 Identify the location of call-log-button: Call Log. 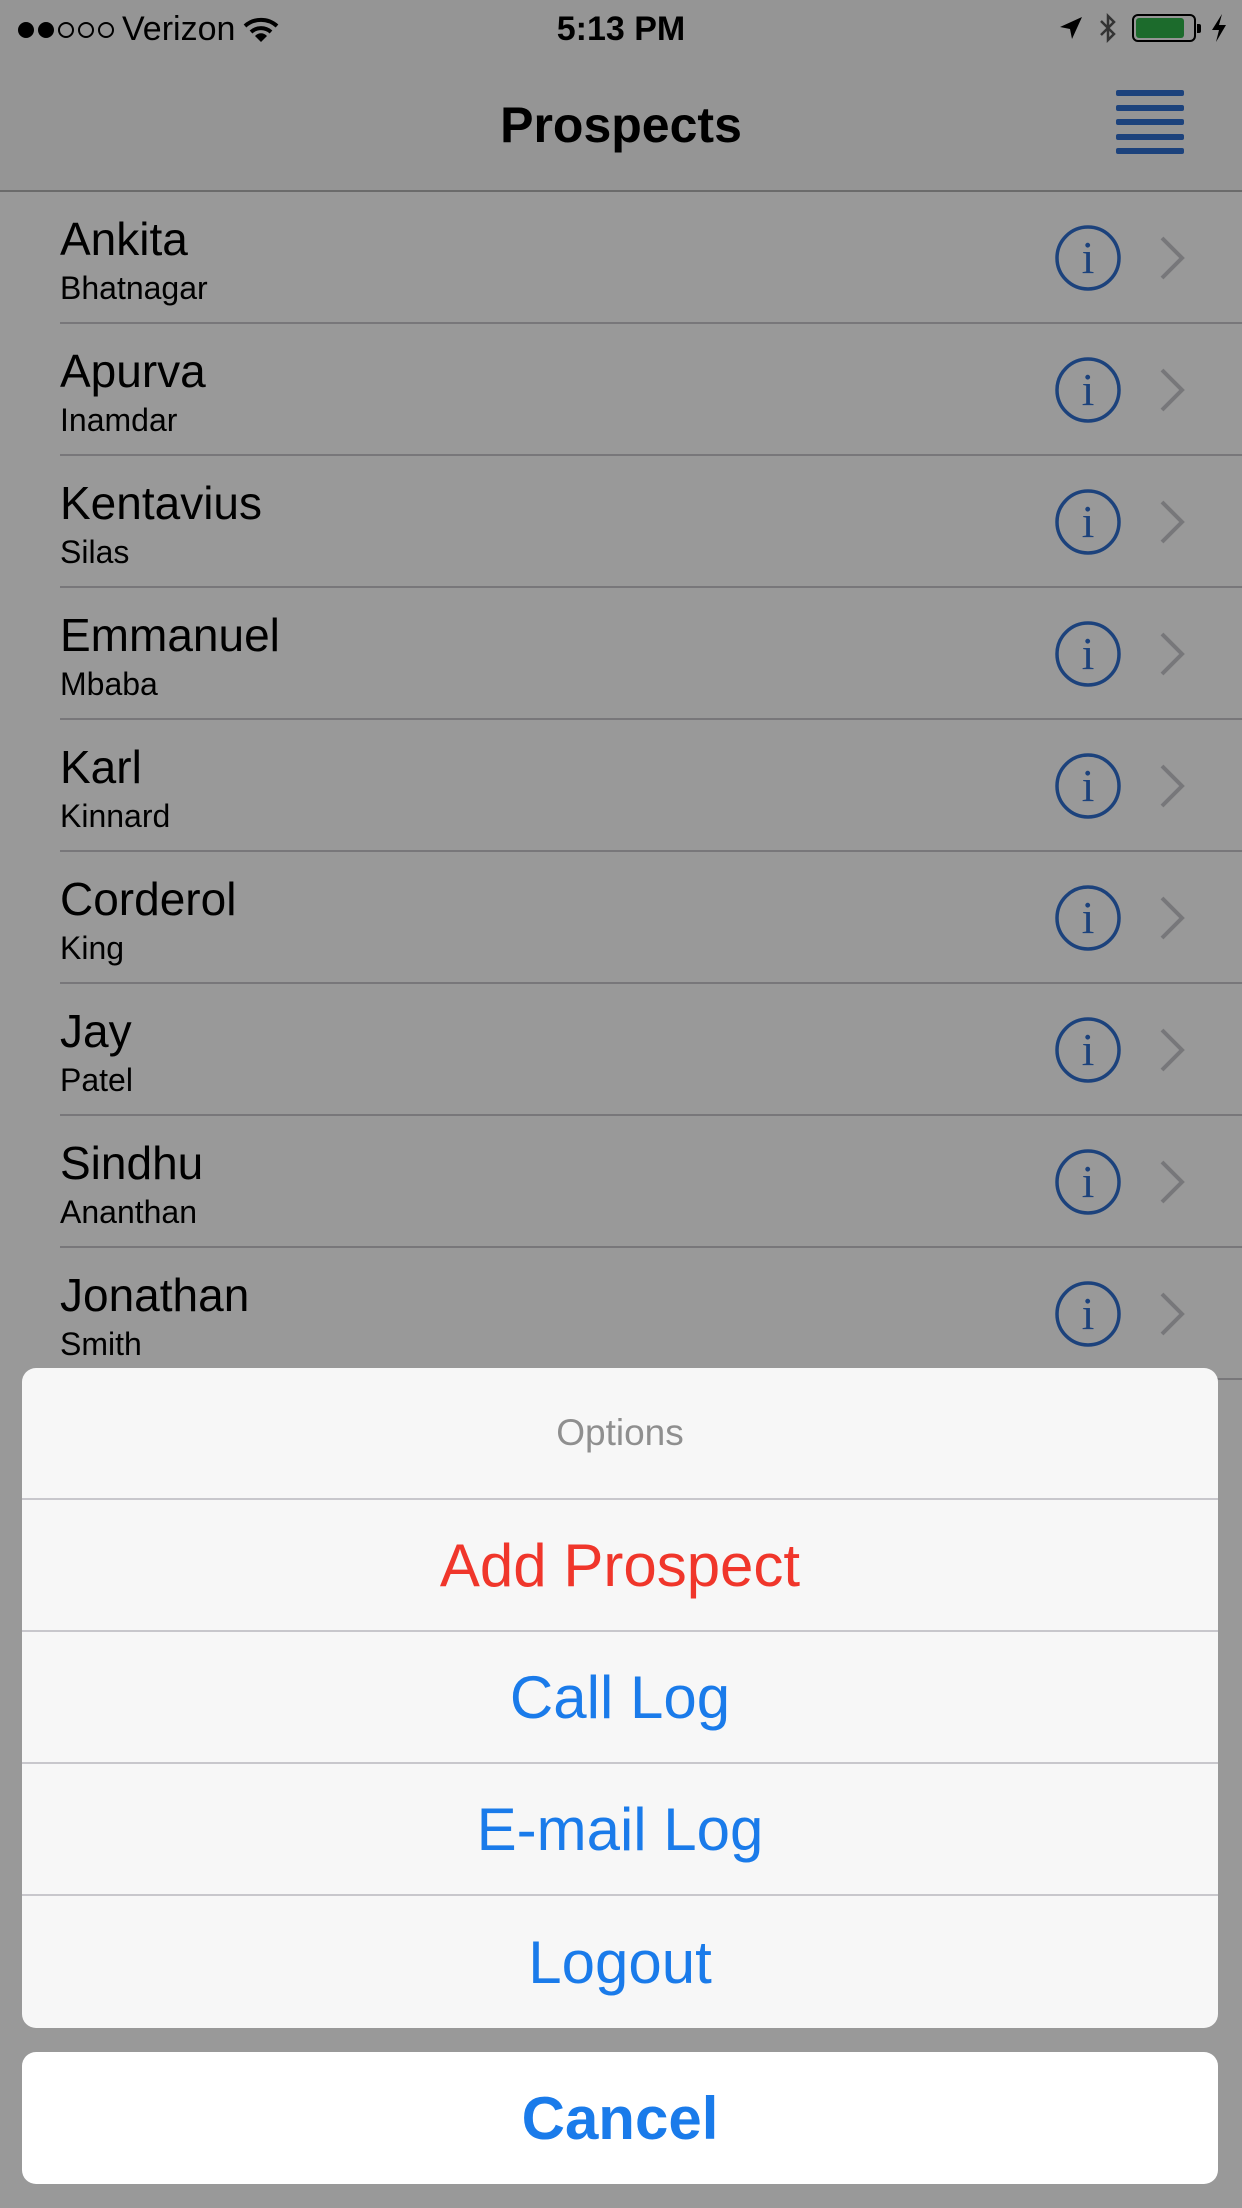
(620, 1698).